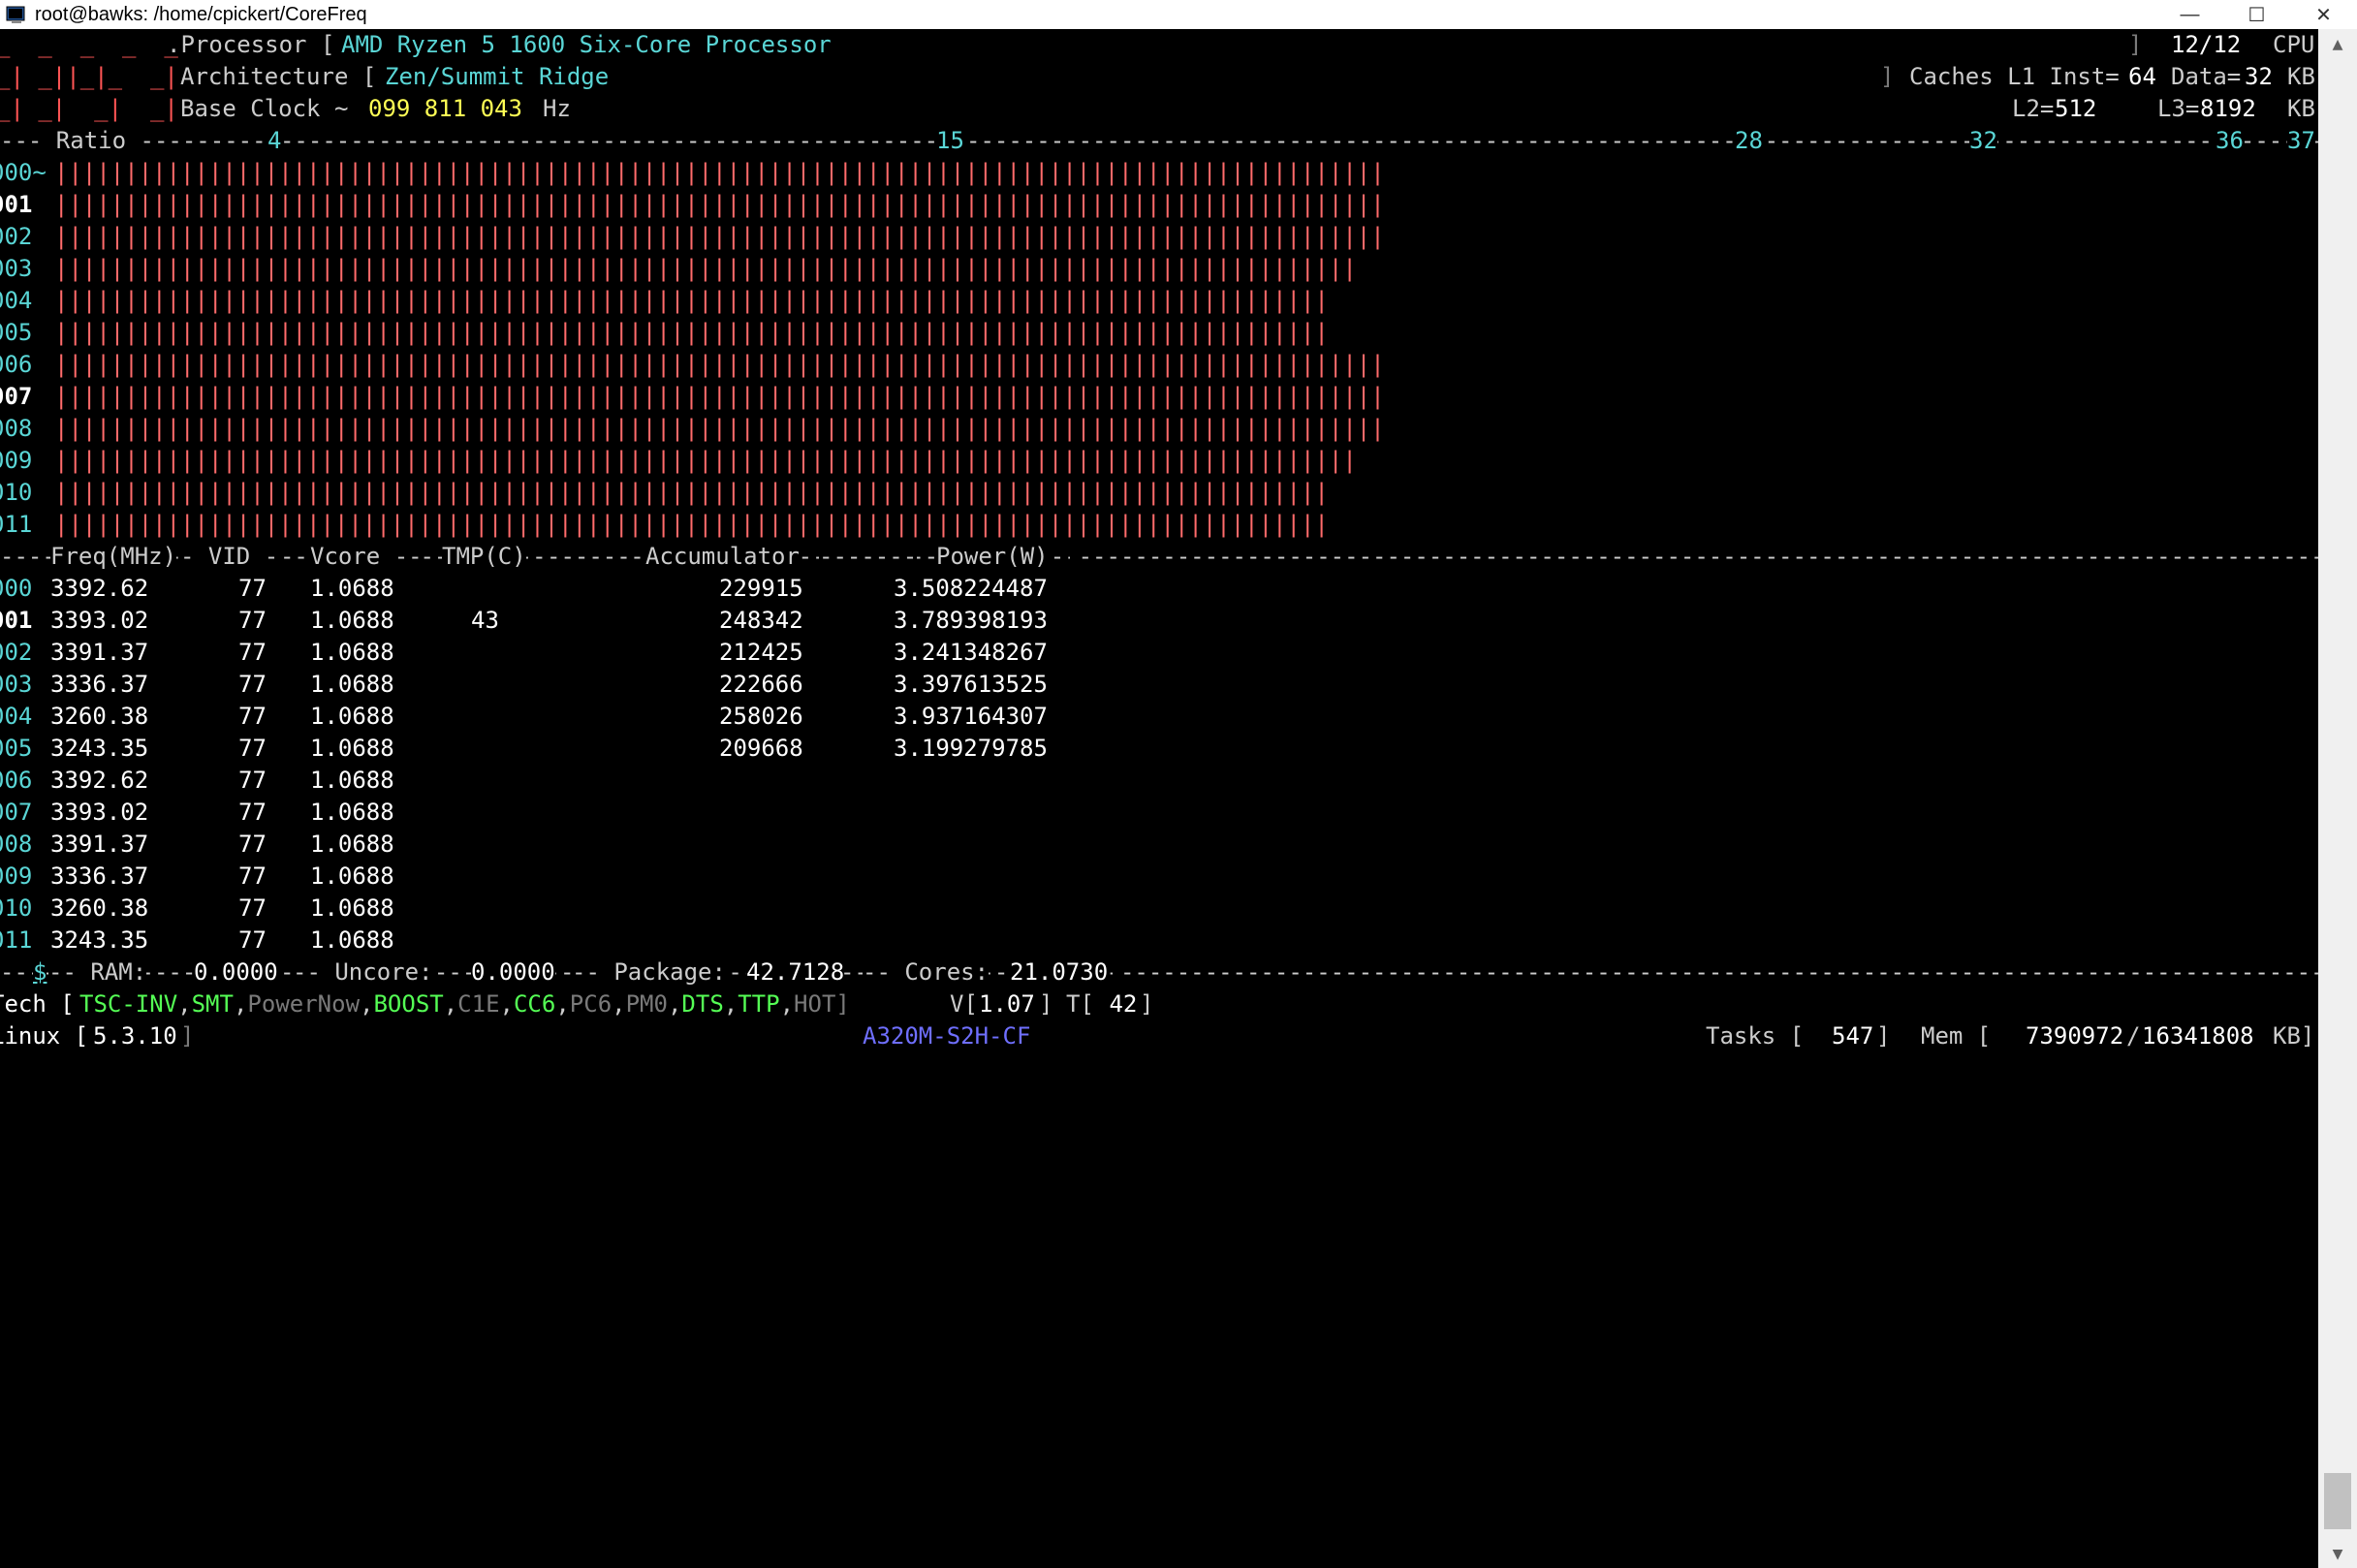  I want to click on ratio-mark-36: 36, so click(2230, 141).